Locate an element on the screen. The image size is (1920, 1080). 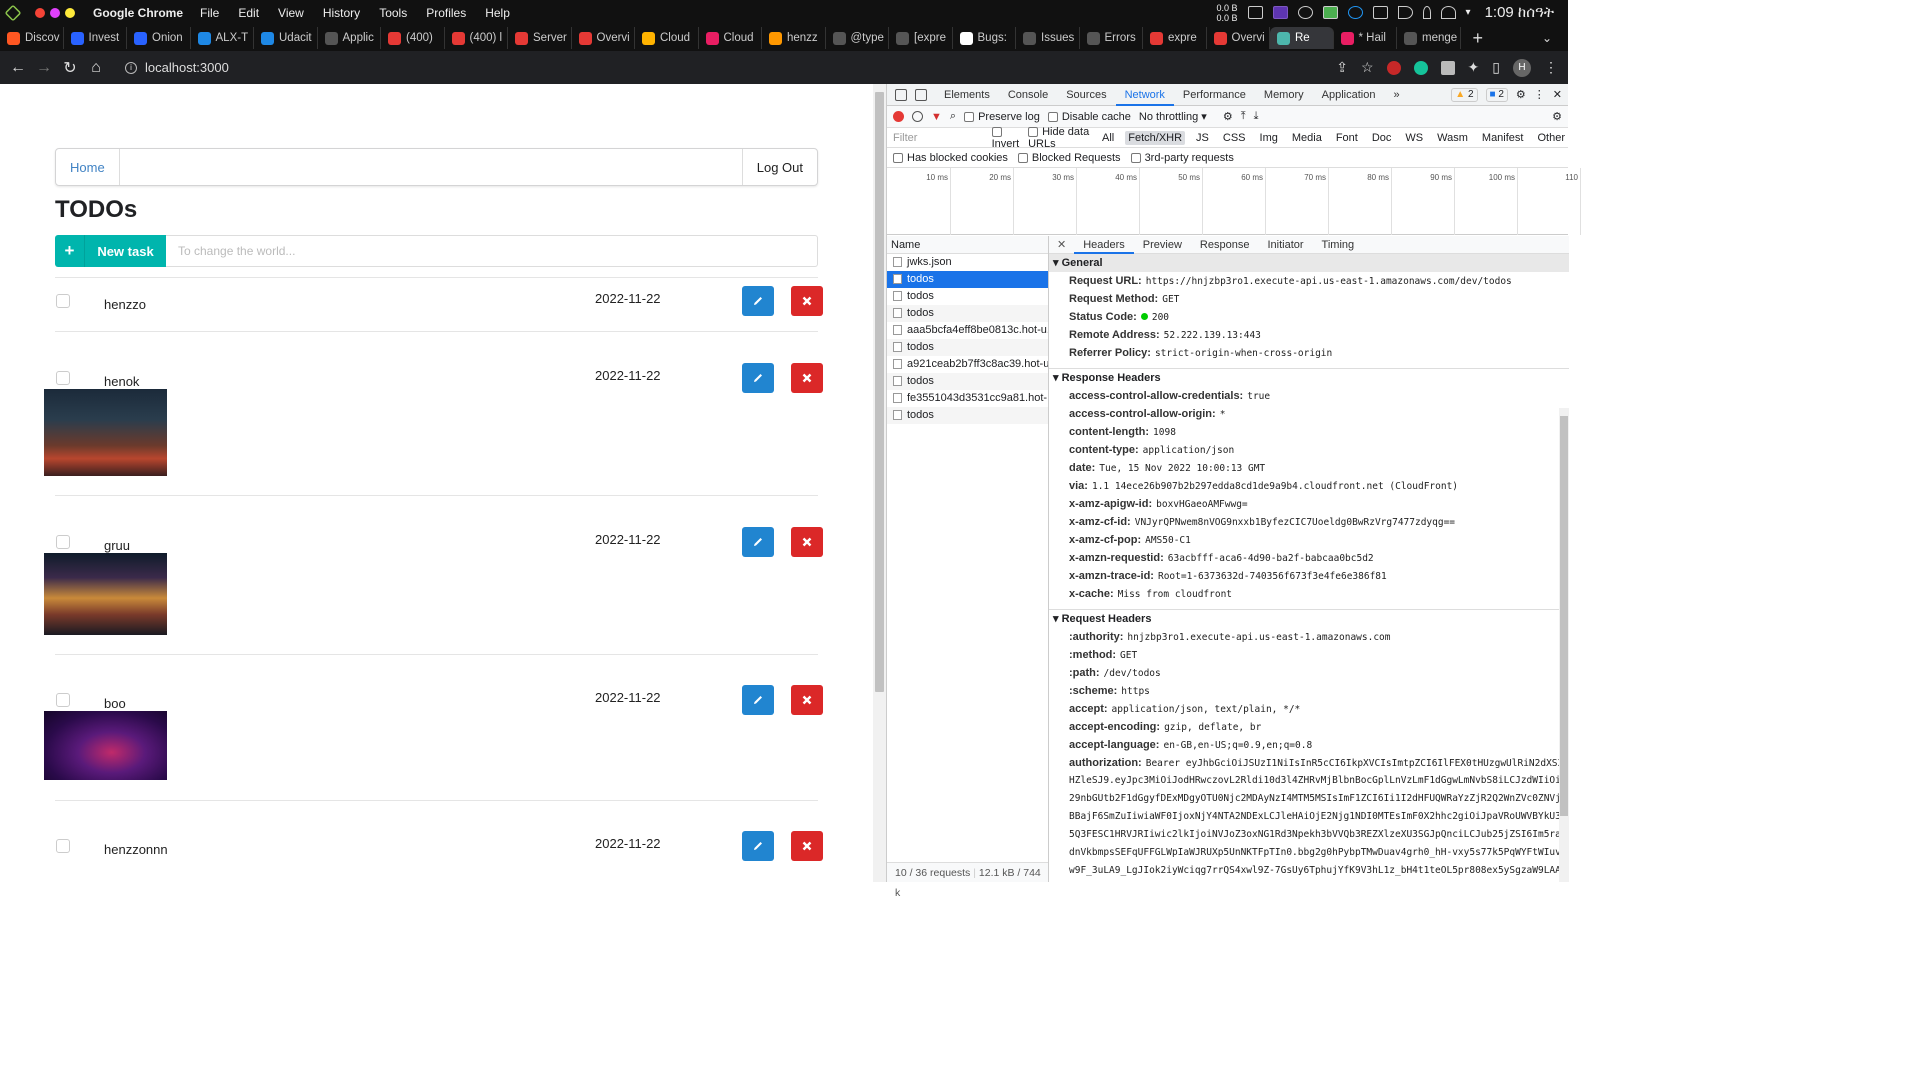
volume-icon is located at coordinates (1405, 12).